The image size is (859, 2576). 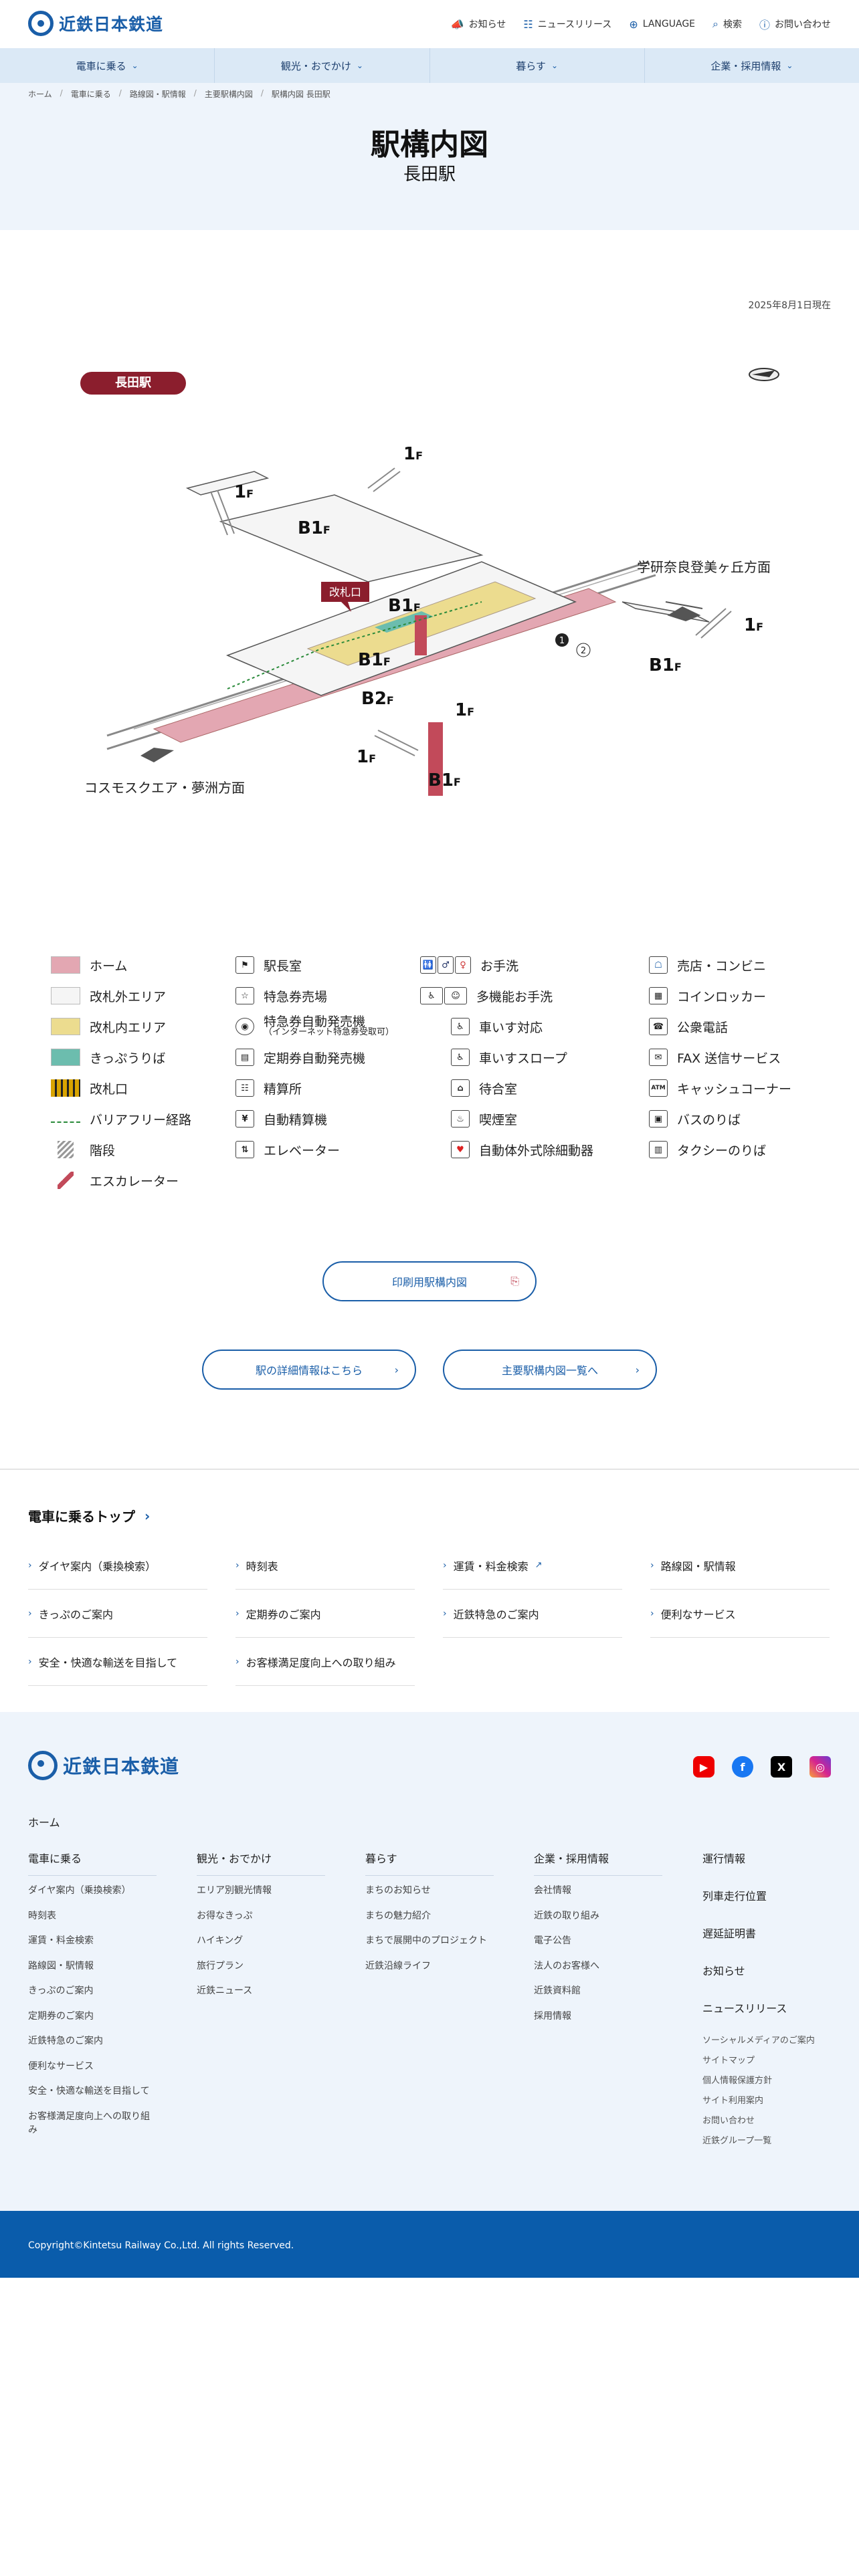 I want to click on footer-link: まちのお知らせ, so click(x=429, y=1897).